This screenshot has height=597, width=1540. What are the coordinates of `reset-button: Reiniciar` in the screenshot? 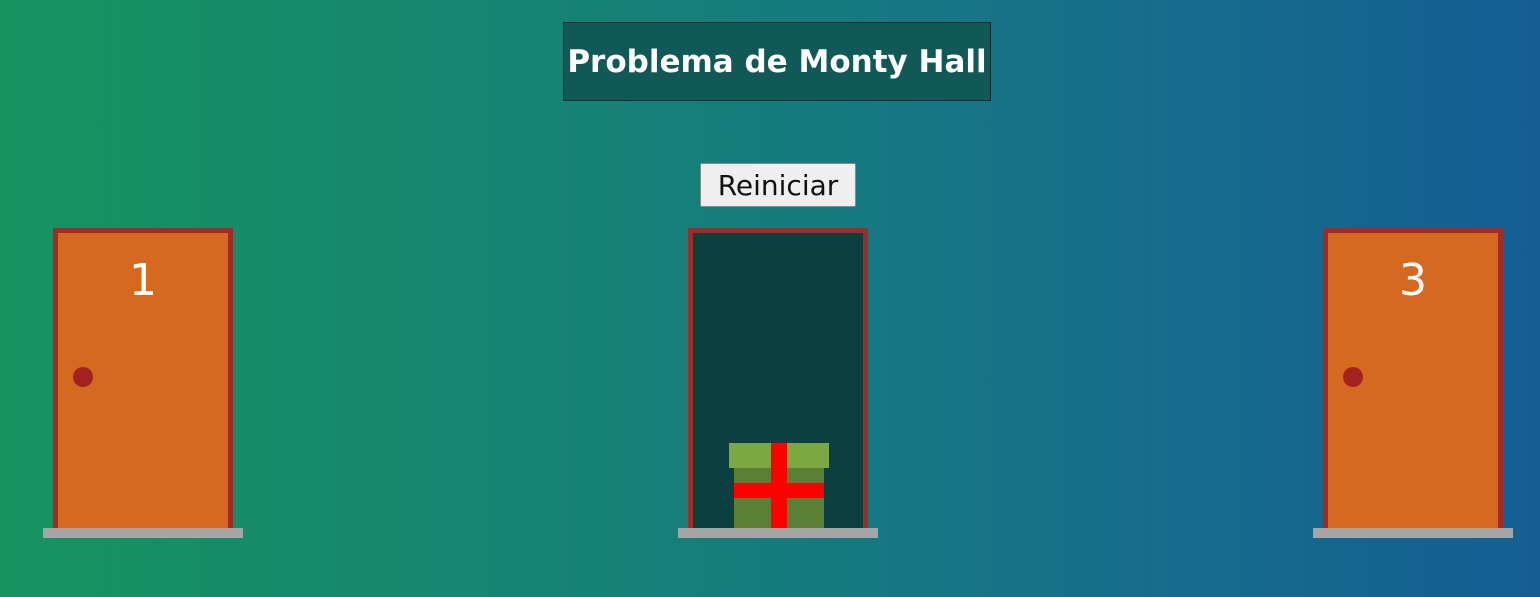 It's located at (778, 185).